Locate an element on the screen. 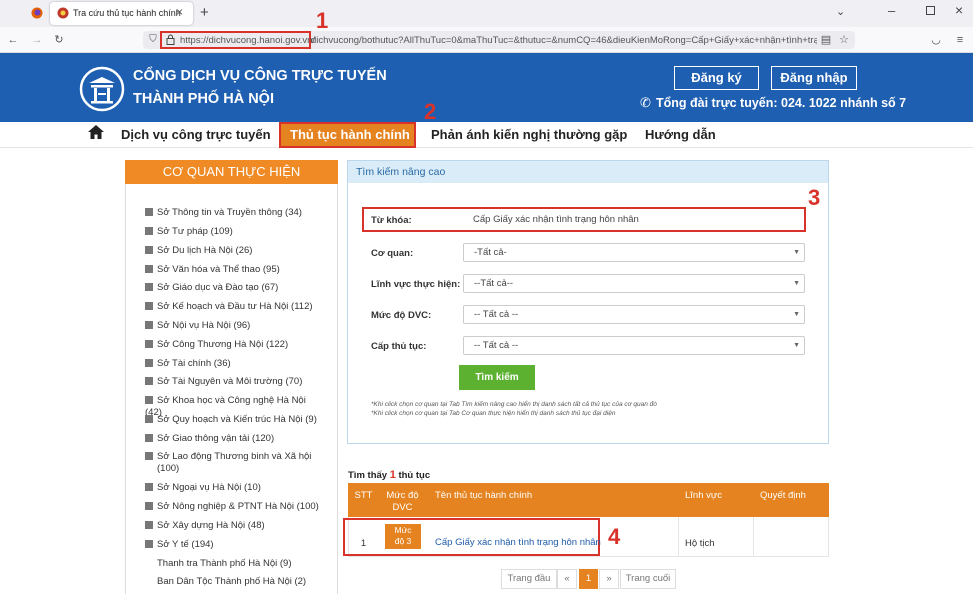 The width and height of the screenshot is (973, 594). sidebar-item: Sở Tài Nguyên và Môi trường (70) is located at coordinates (235, 382).